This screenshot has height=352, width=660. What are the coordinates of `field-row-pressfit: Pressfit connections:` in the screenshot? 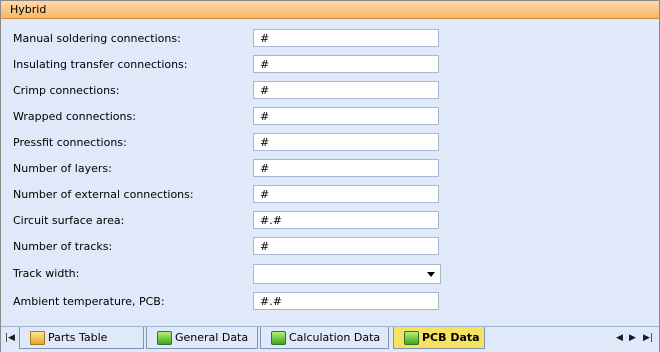 It's located at (330, 143).